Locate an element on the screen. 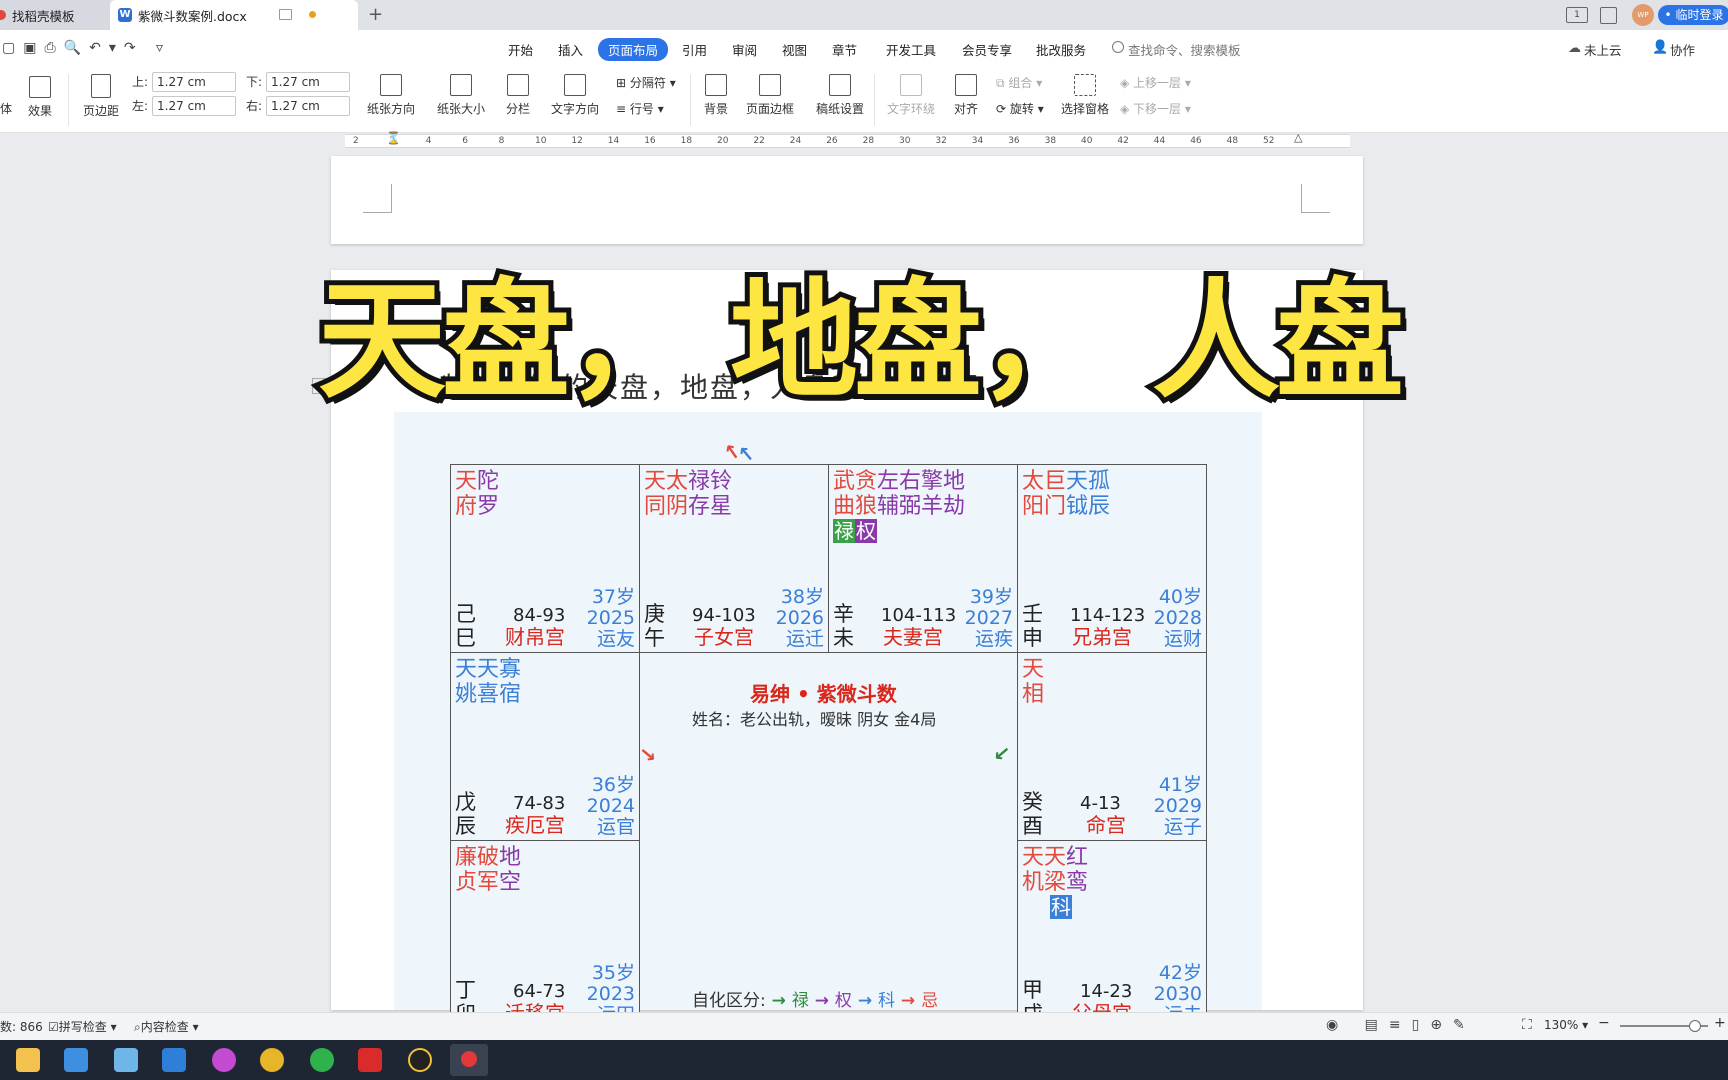 This screenshot has height=1080, width=1728. indent-marker-icon: ⌛ is located at coordinates (393, 138).